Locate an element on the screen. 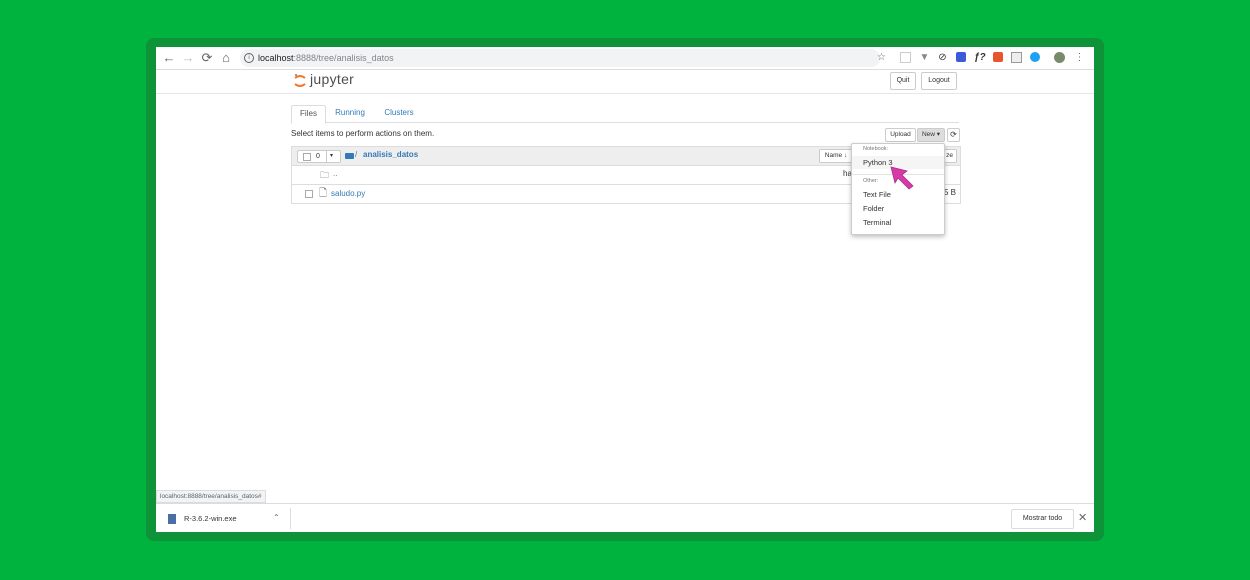 The image size is (1250, 580). size-header-partial: ze is located at coordinates (949, 155).